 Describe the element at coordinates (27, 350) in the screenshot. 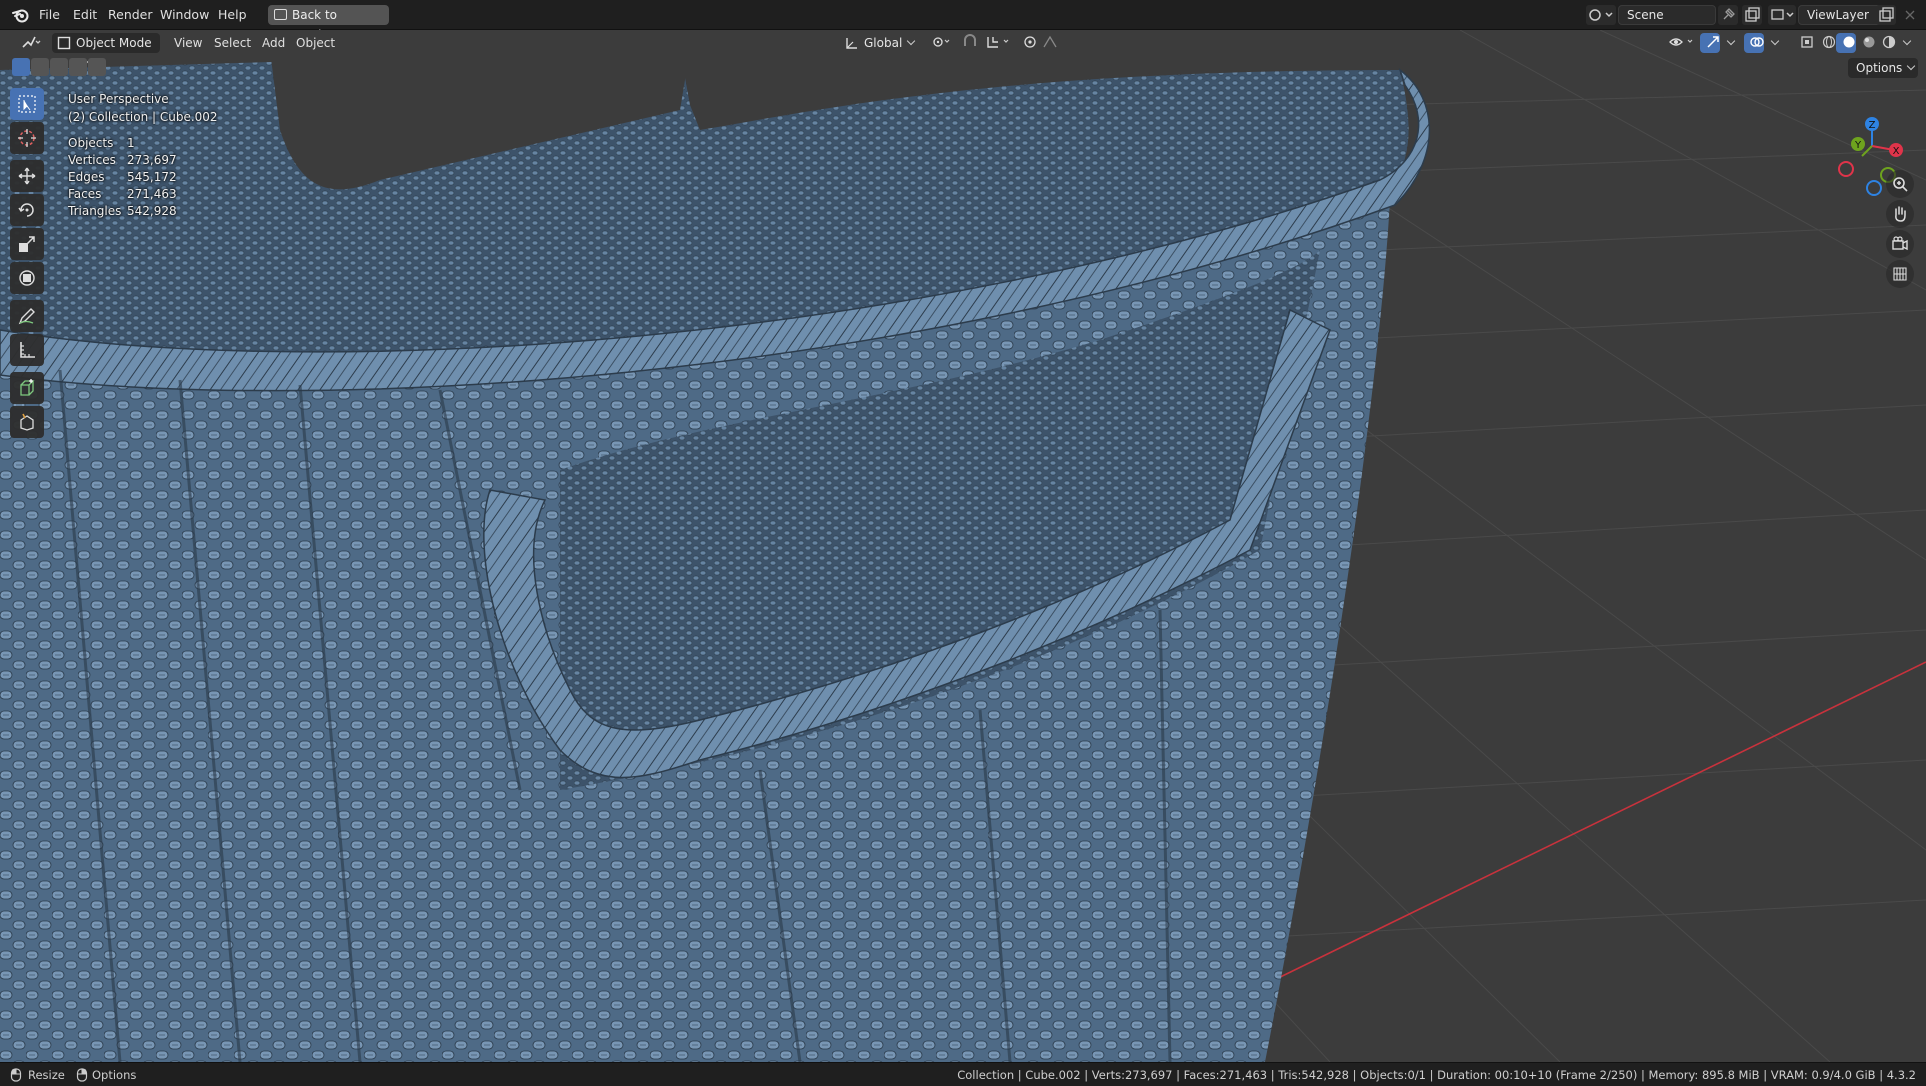

I see `tool-measure` at that location.